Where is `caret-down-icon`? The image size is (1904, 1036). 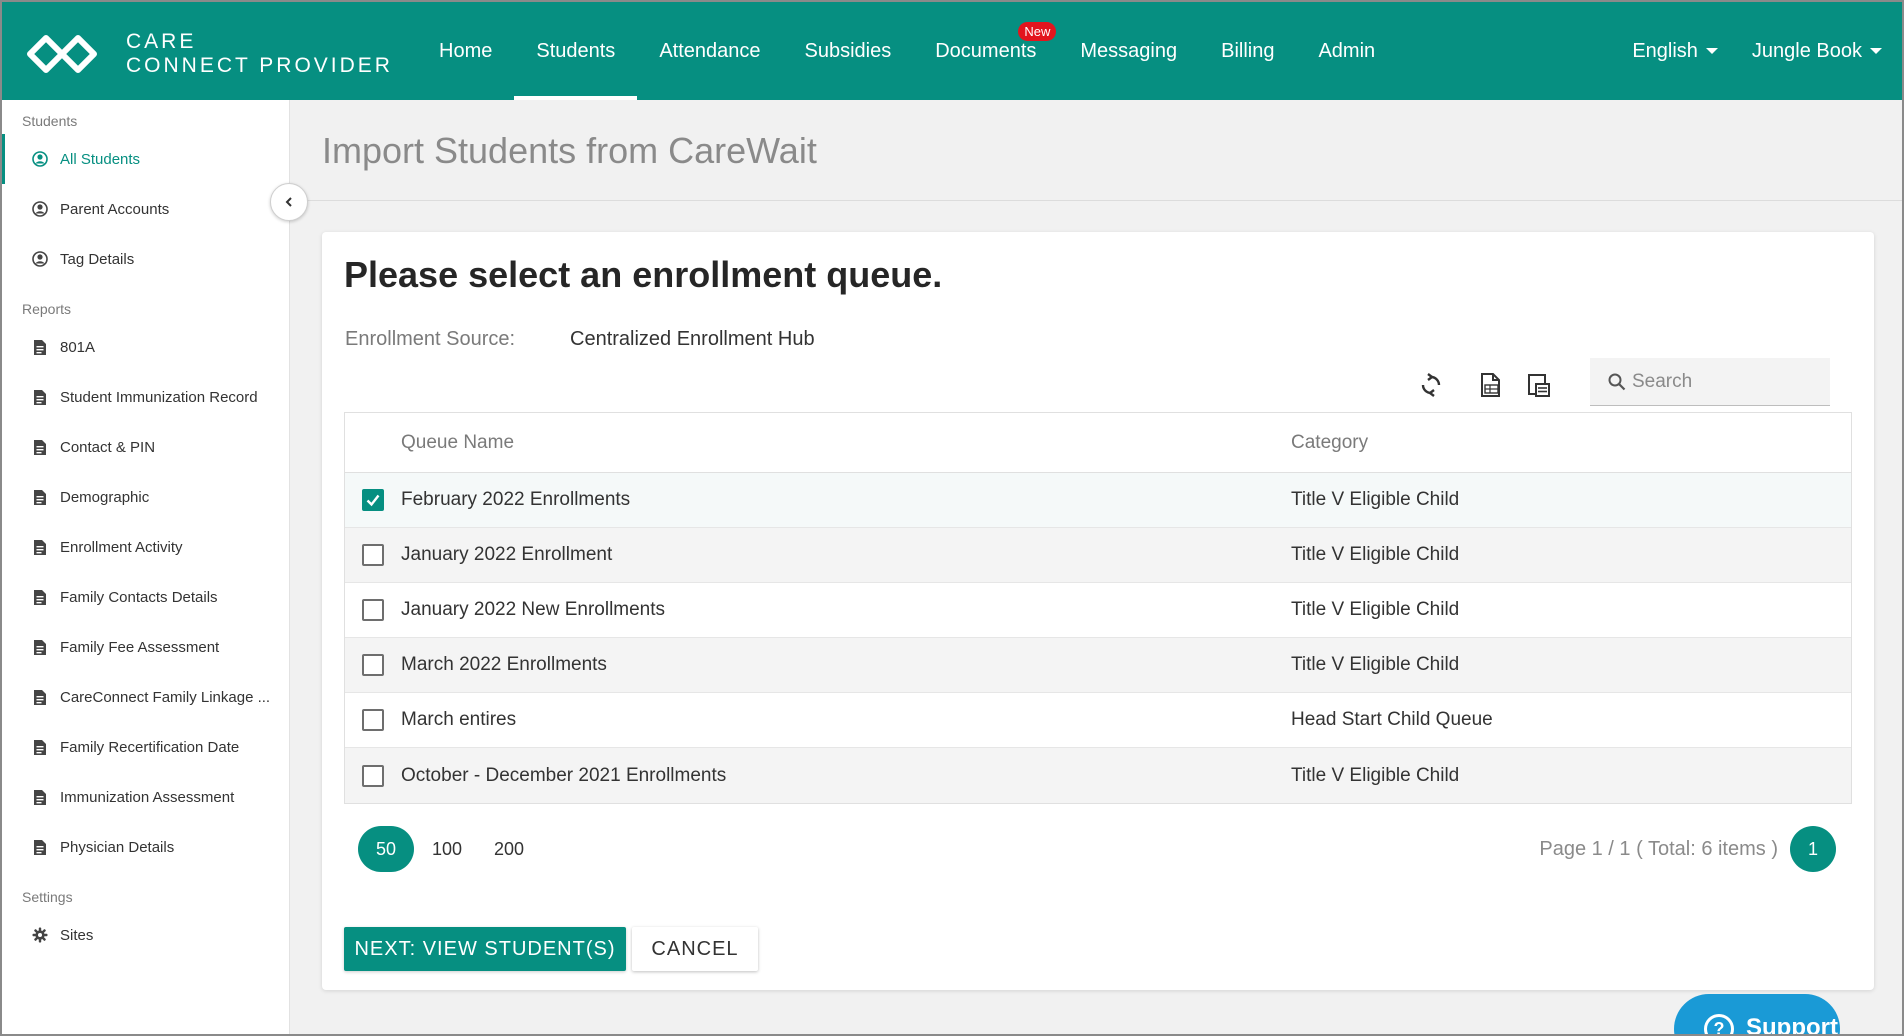 caret-down-icon is located at coordinates (1711, 51).